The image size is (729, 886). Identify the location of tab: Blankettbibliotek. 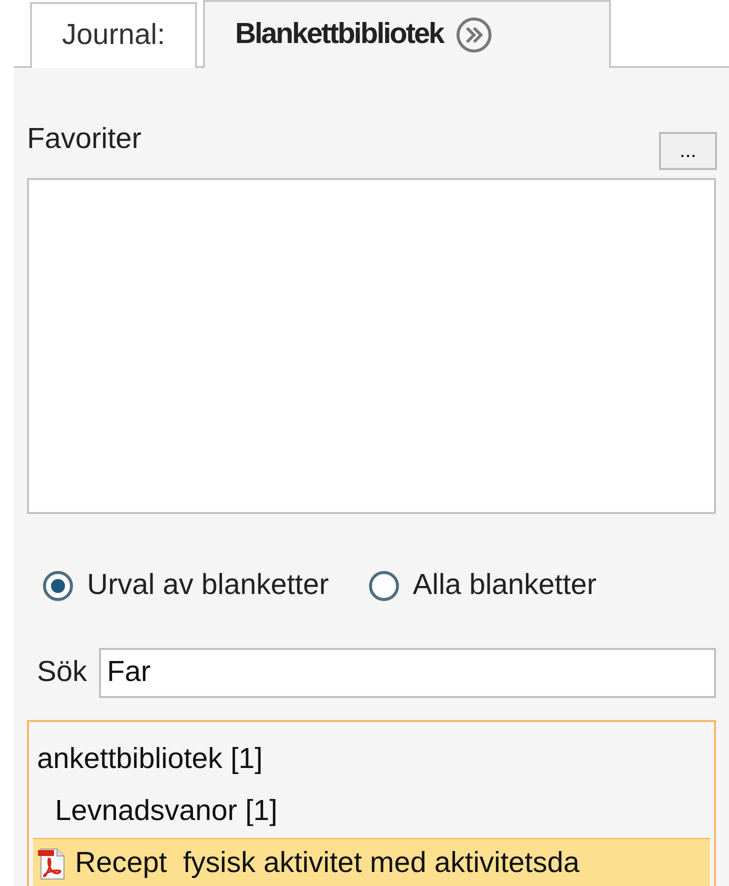
(407, 34).